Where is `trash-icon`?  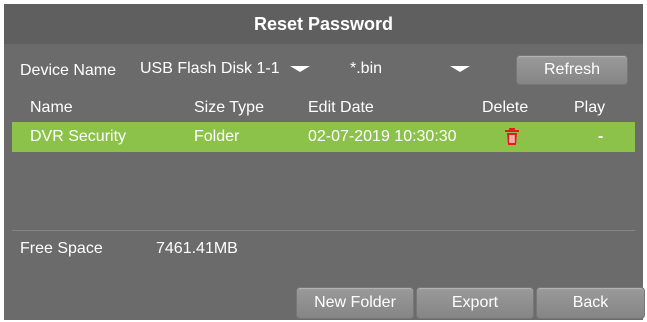
trash-icon is located at coordinates (512, 137).